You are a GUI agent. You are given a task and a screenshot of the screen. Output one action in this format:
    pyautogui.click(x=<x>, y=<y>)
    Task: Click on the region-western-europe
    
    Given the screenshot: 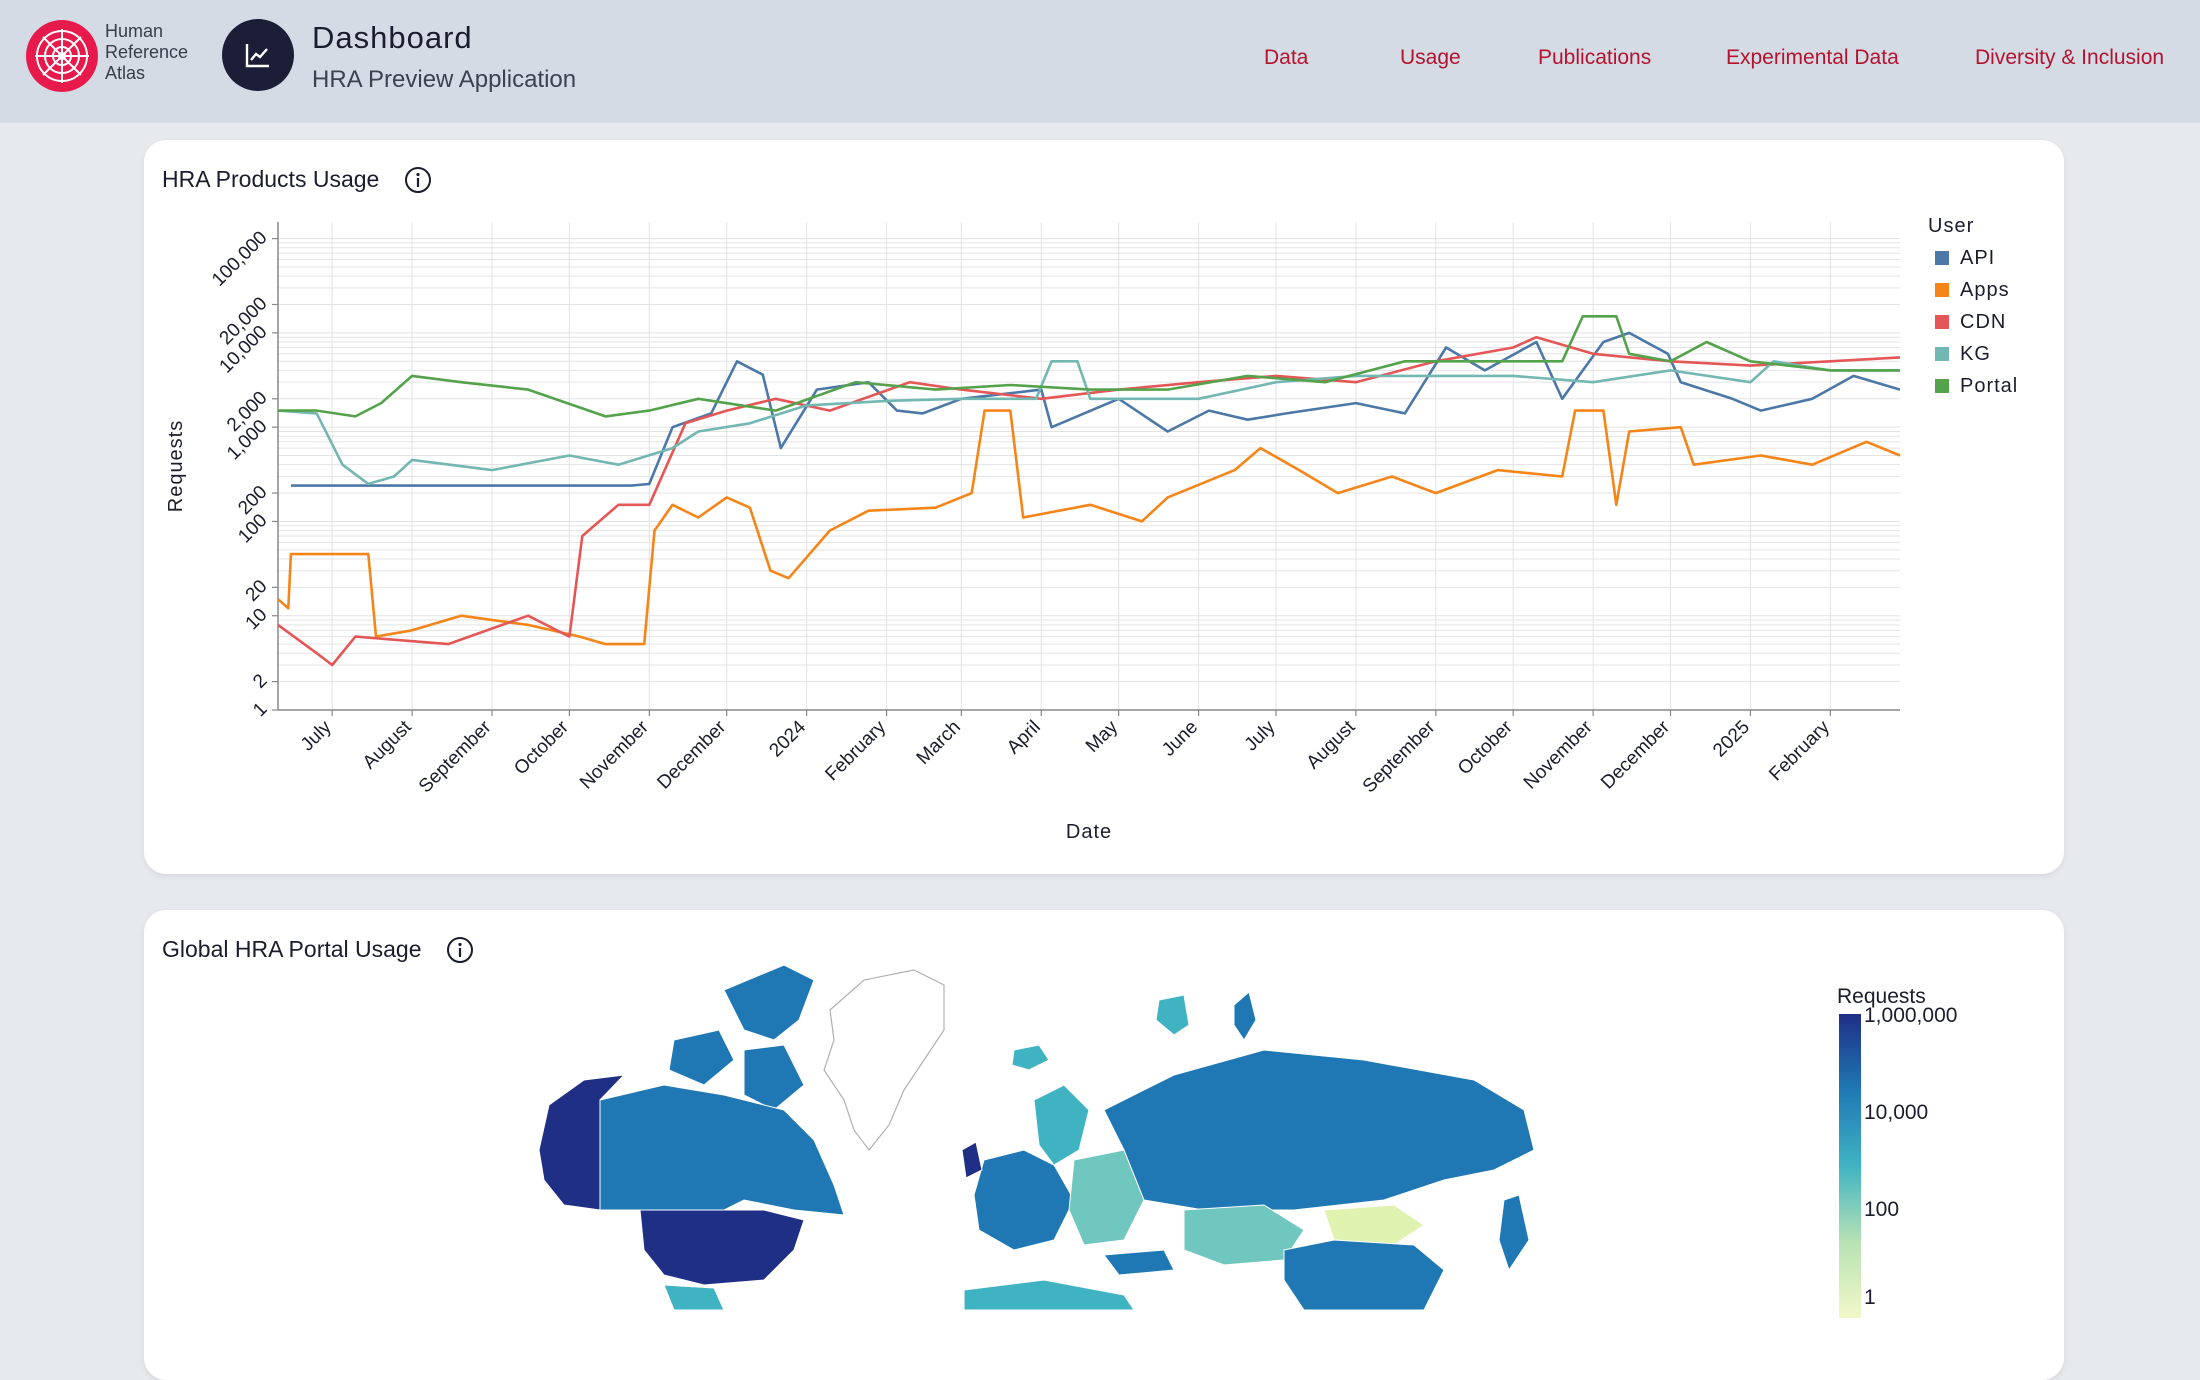 What is the action you would take?
    pyautogui.click(x=1024, y=1200)
    